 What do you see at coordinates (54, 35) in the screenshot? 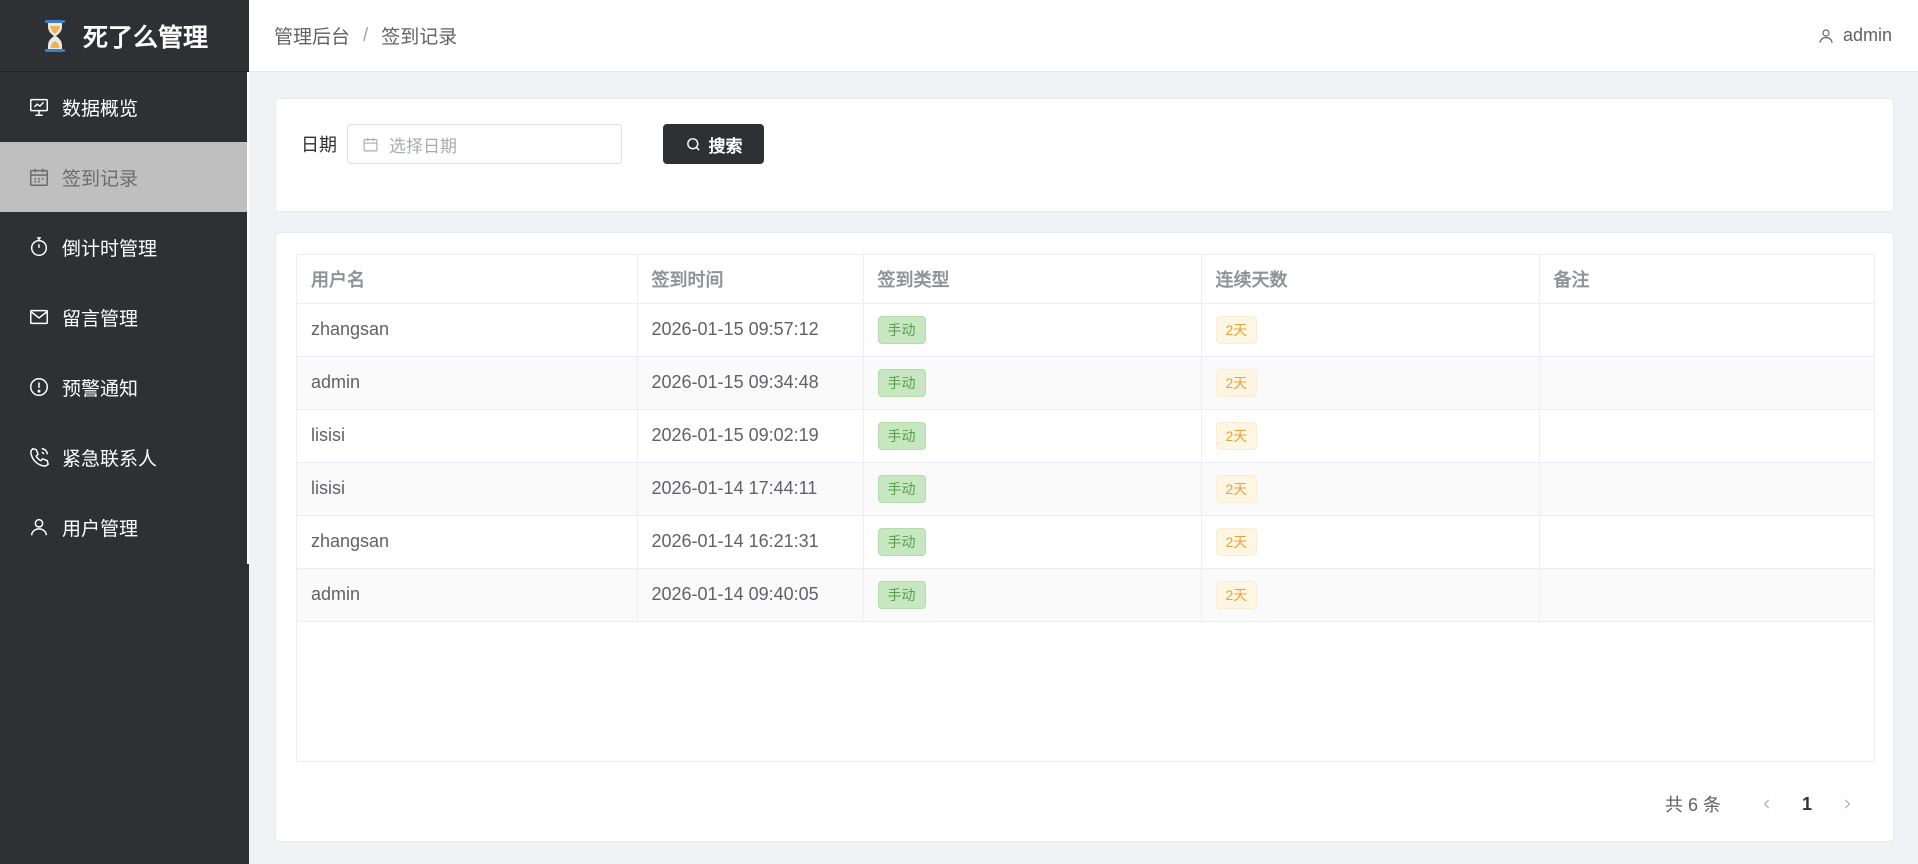
I see `hourglass-icon` at bounding box center [54, 35].